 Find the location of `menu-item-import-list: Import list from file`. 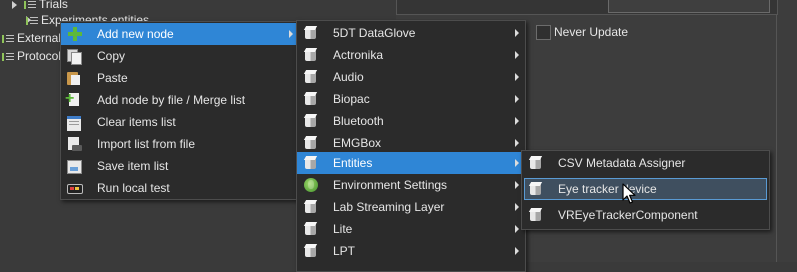

menu-item-import-list: Import list from file is located at coordinates (180, 144).